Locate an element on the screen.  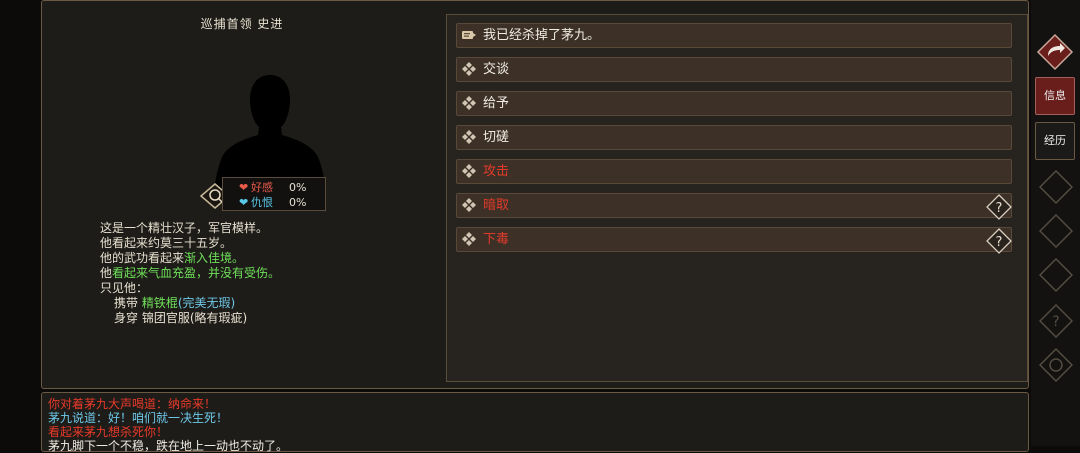
log-line: 看起来茅九想杀死你！ is located at coordinates (108, 432).